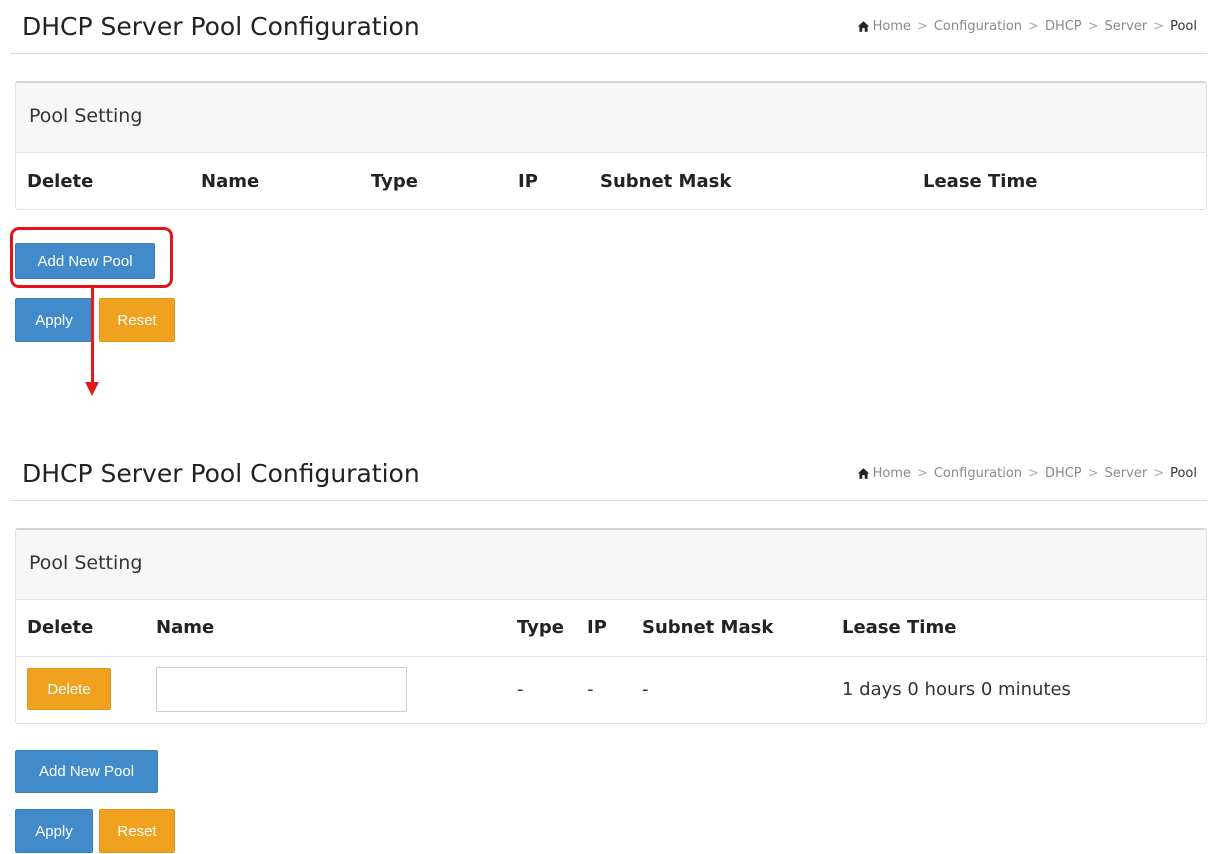 The image size is (1217, 854). Describe the element at coordinates (91, 257) in the screenshot. I see `highlight-annotation` at that location.